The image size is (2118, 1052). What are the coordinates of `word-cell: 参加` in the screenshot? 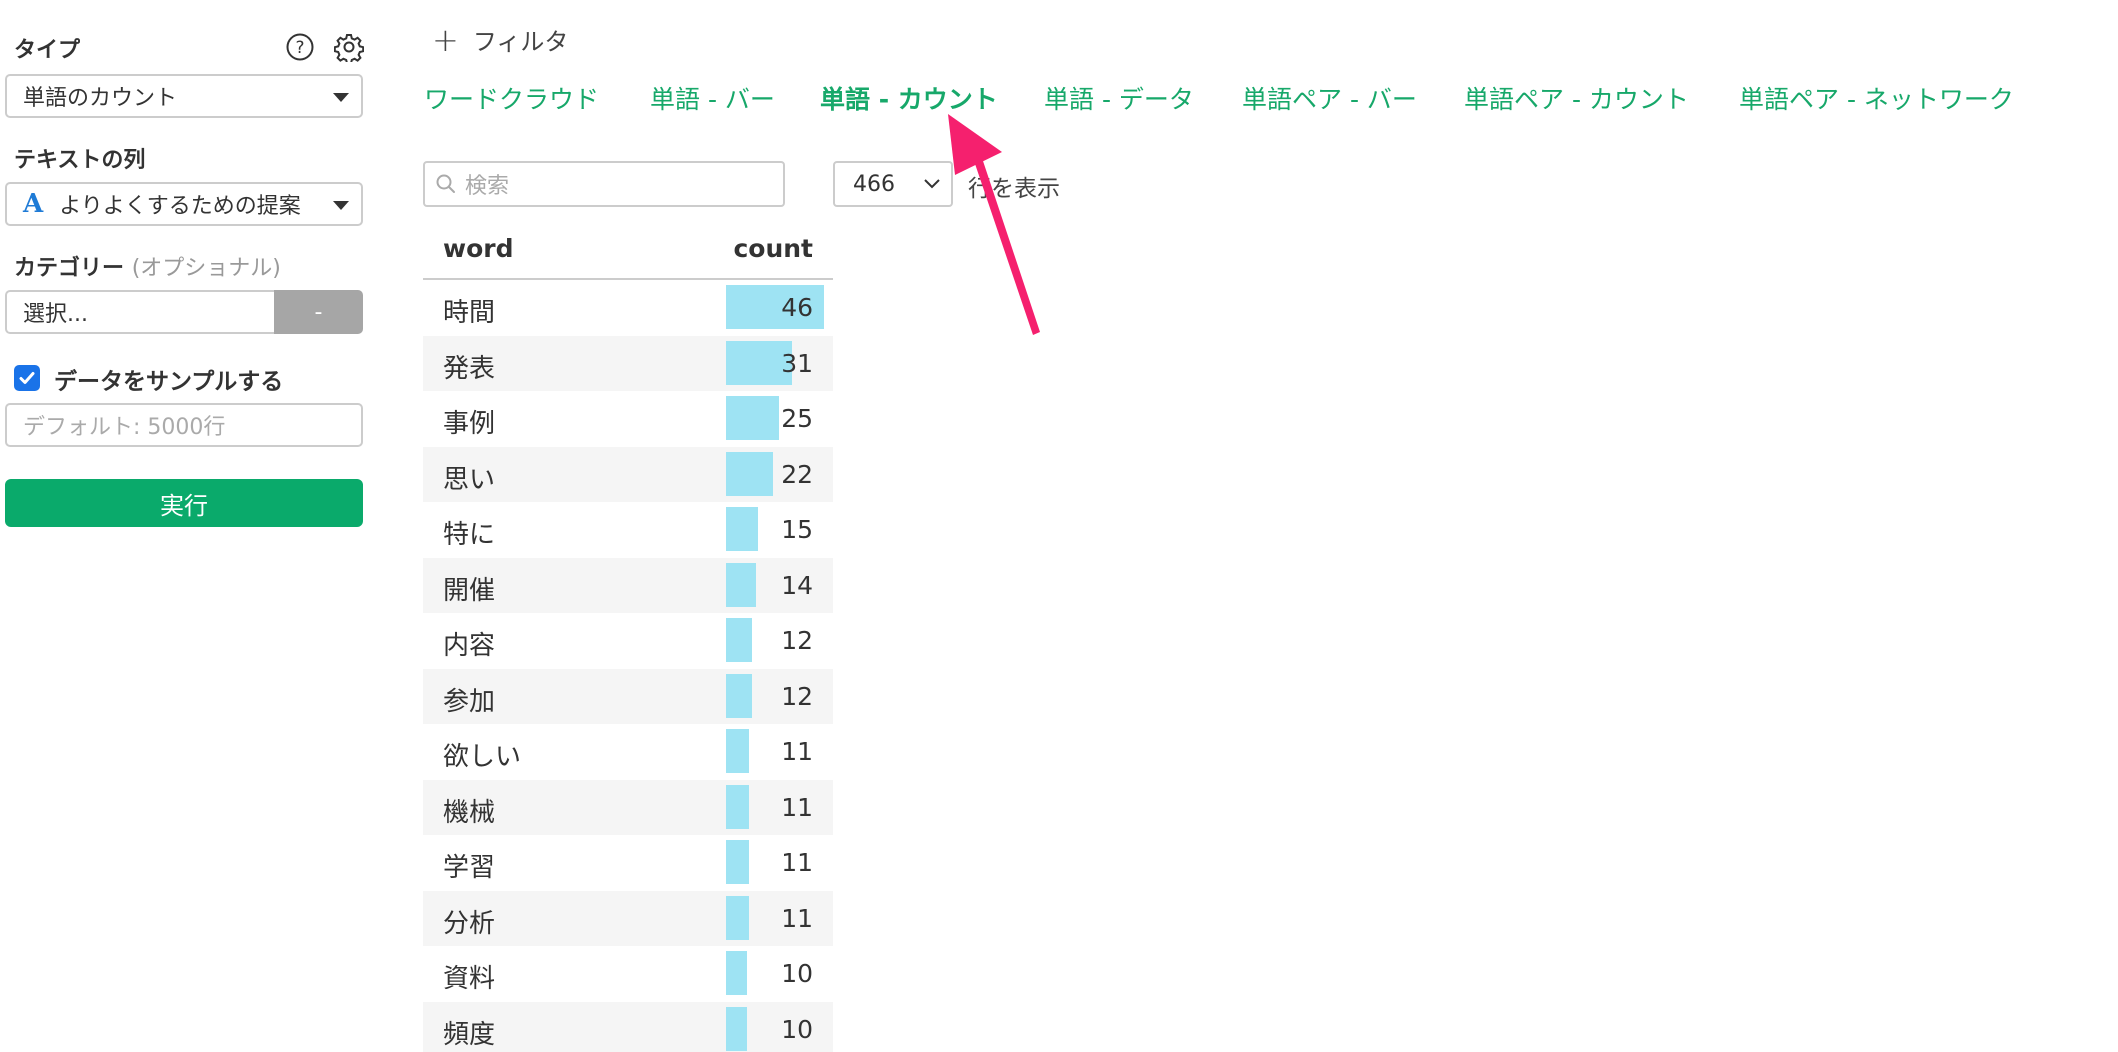 It's located at (469, 701).